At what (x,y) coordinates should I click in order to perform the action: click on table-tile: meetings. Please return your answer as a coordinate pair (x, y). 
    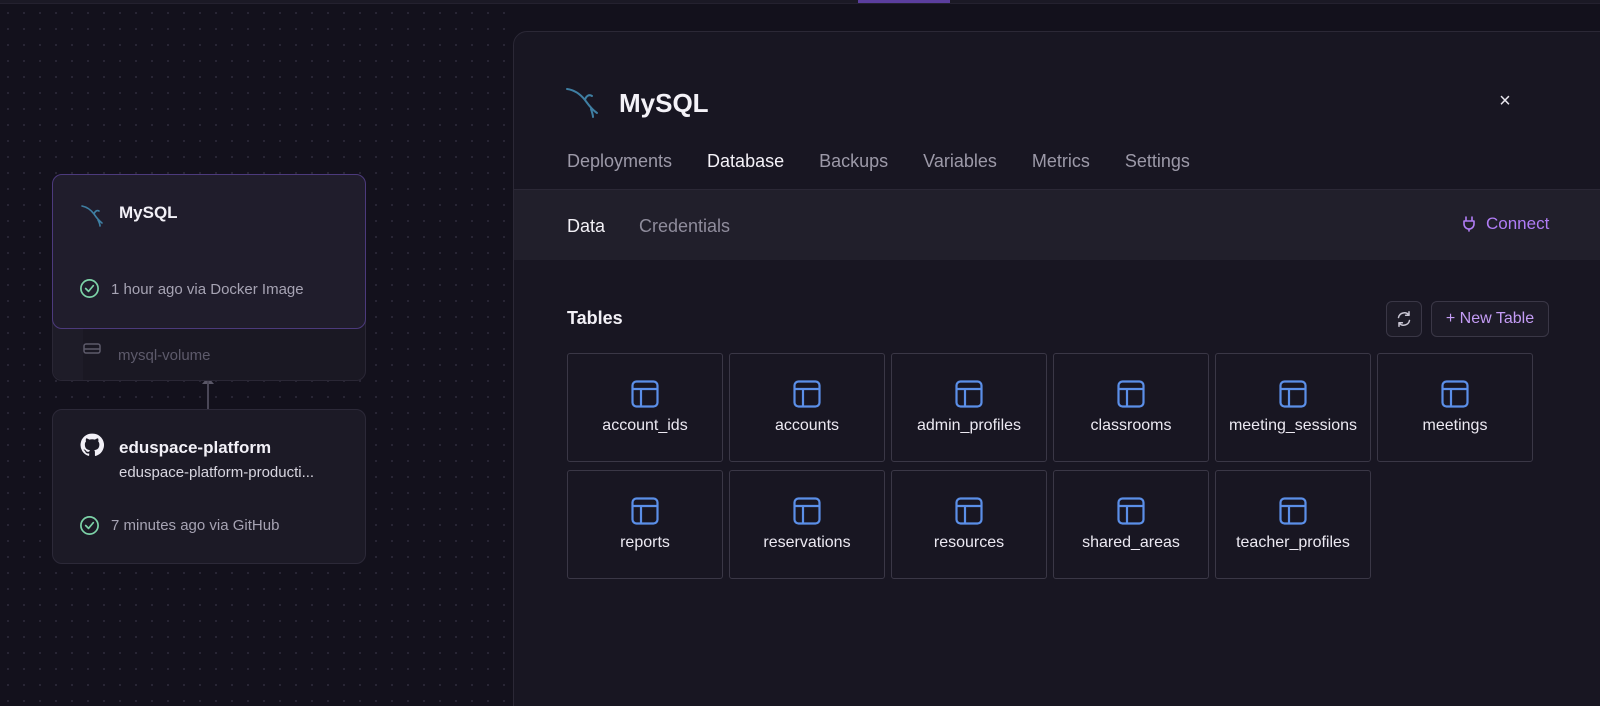
    Looking at the image, I should click on (1455, 407).